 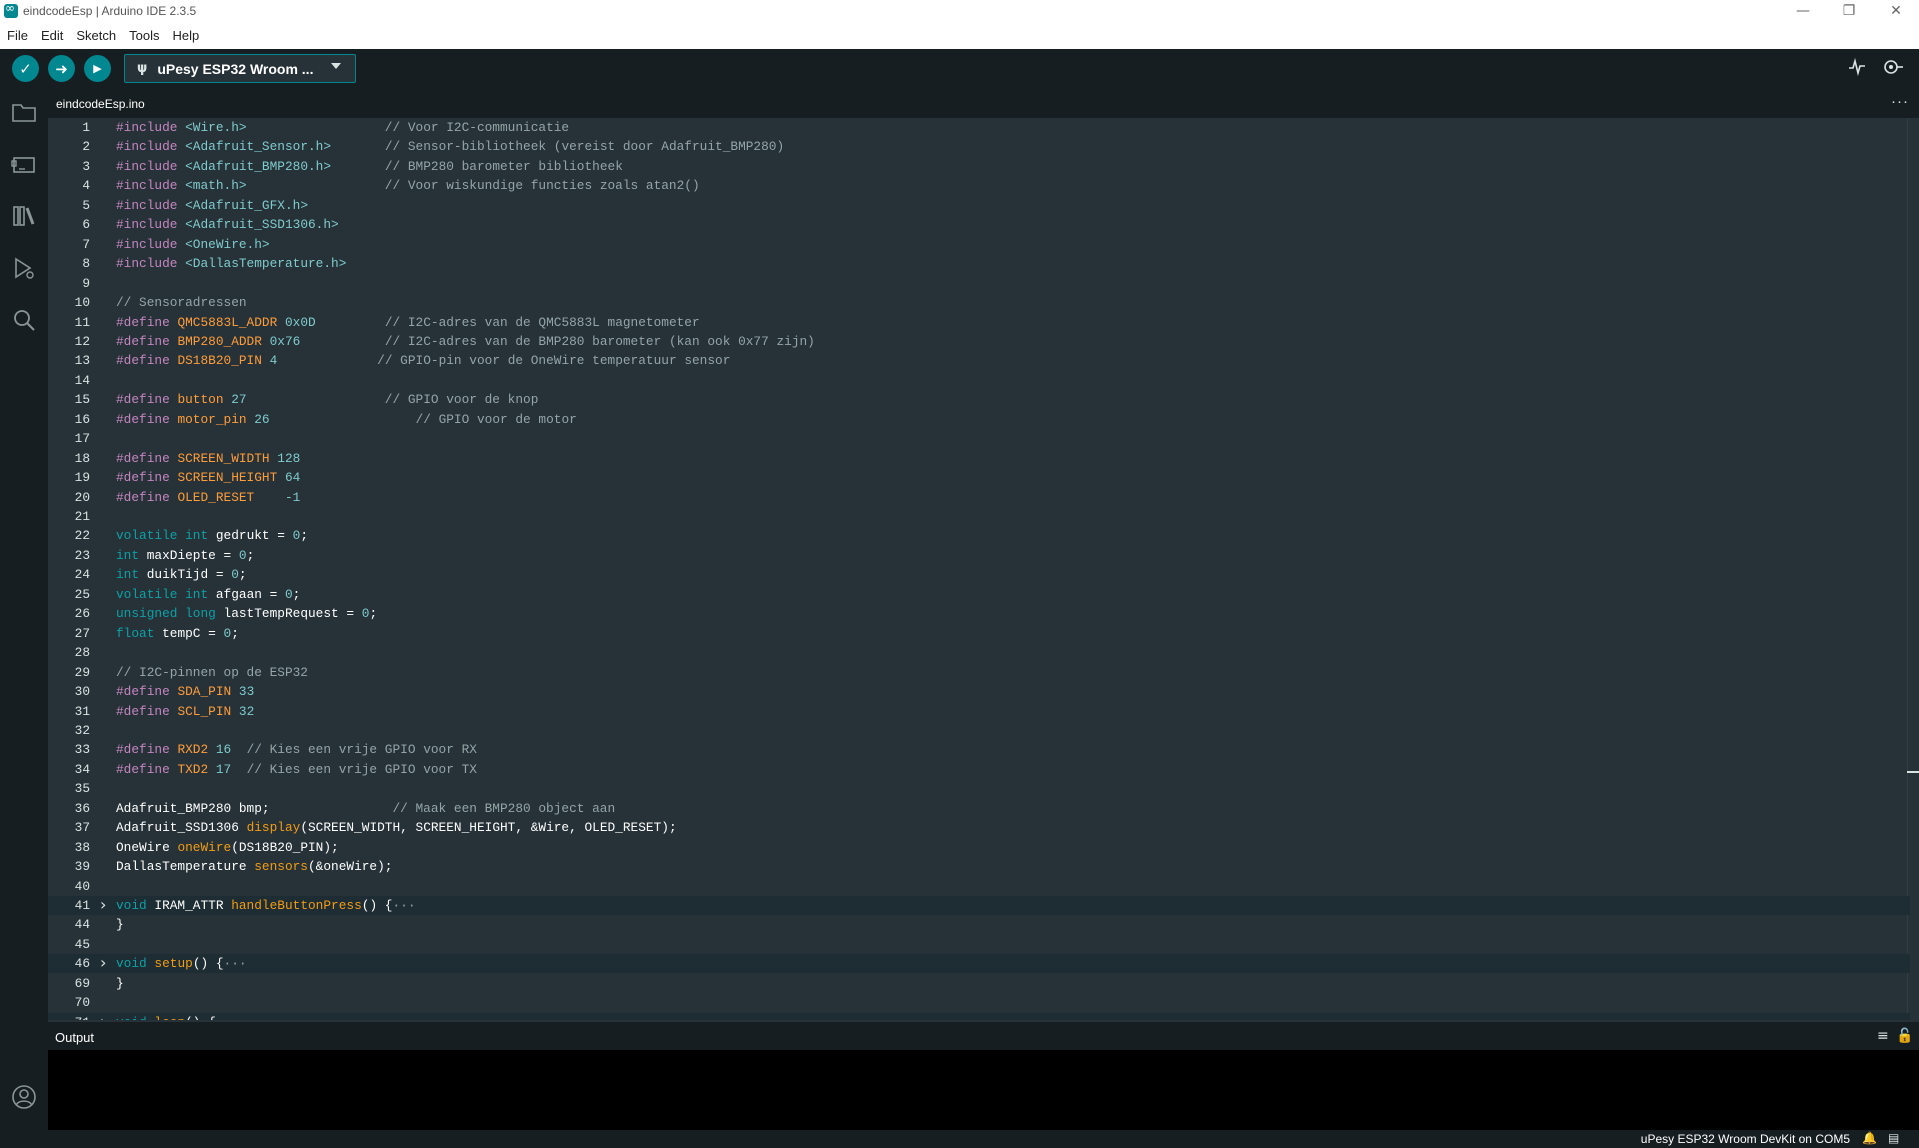 What do you see at coordinates (979, 244) in the screenshot?
I see `code-line: 7 #include <OneWire.h>` at bounding box center [979, 244].